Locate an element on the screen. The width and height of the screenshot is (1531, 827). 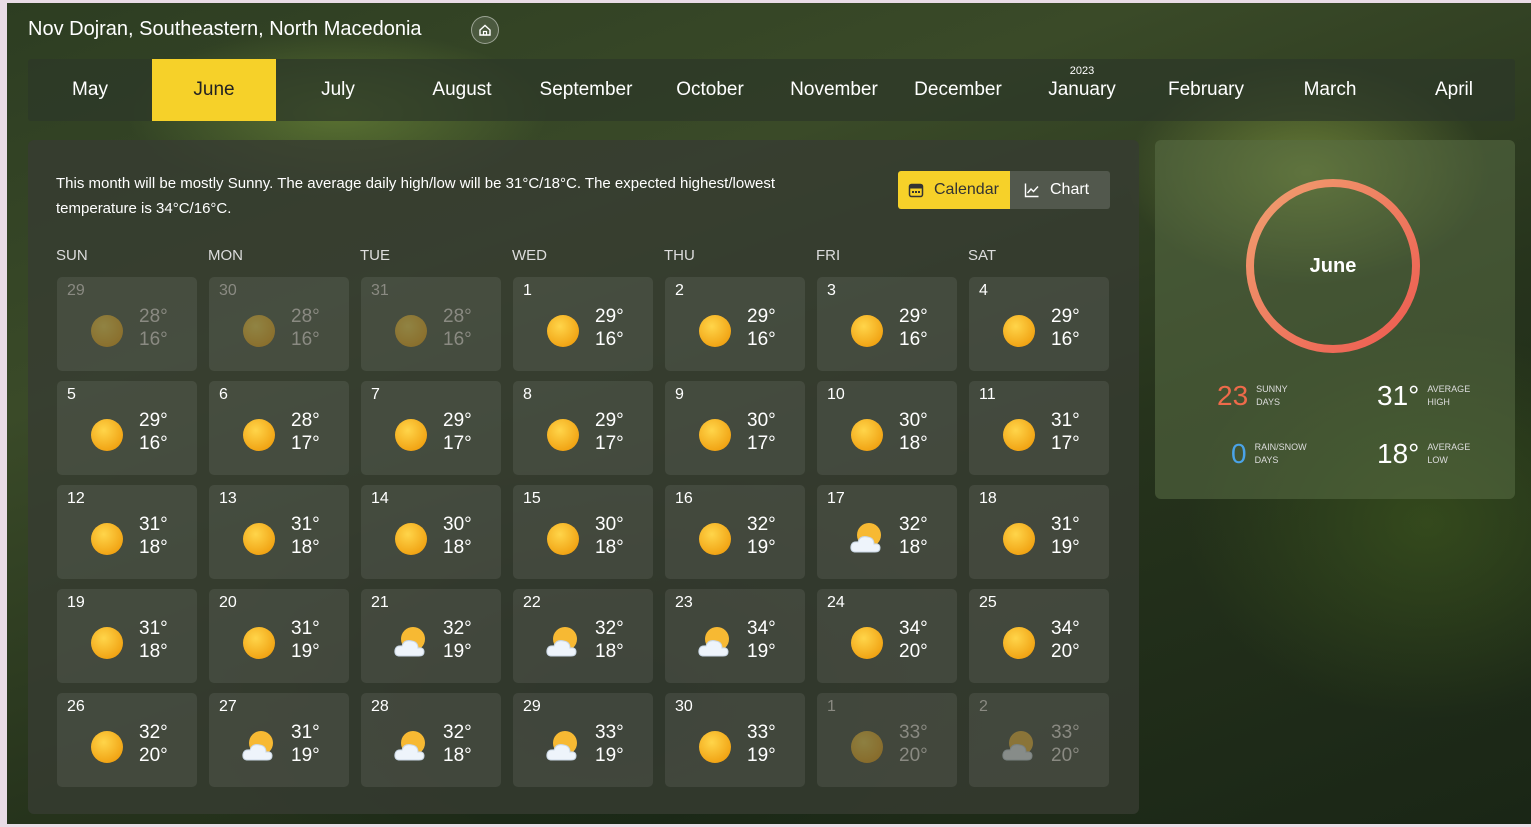
month-tab-april: April is located at coordinates (1454, 90).